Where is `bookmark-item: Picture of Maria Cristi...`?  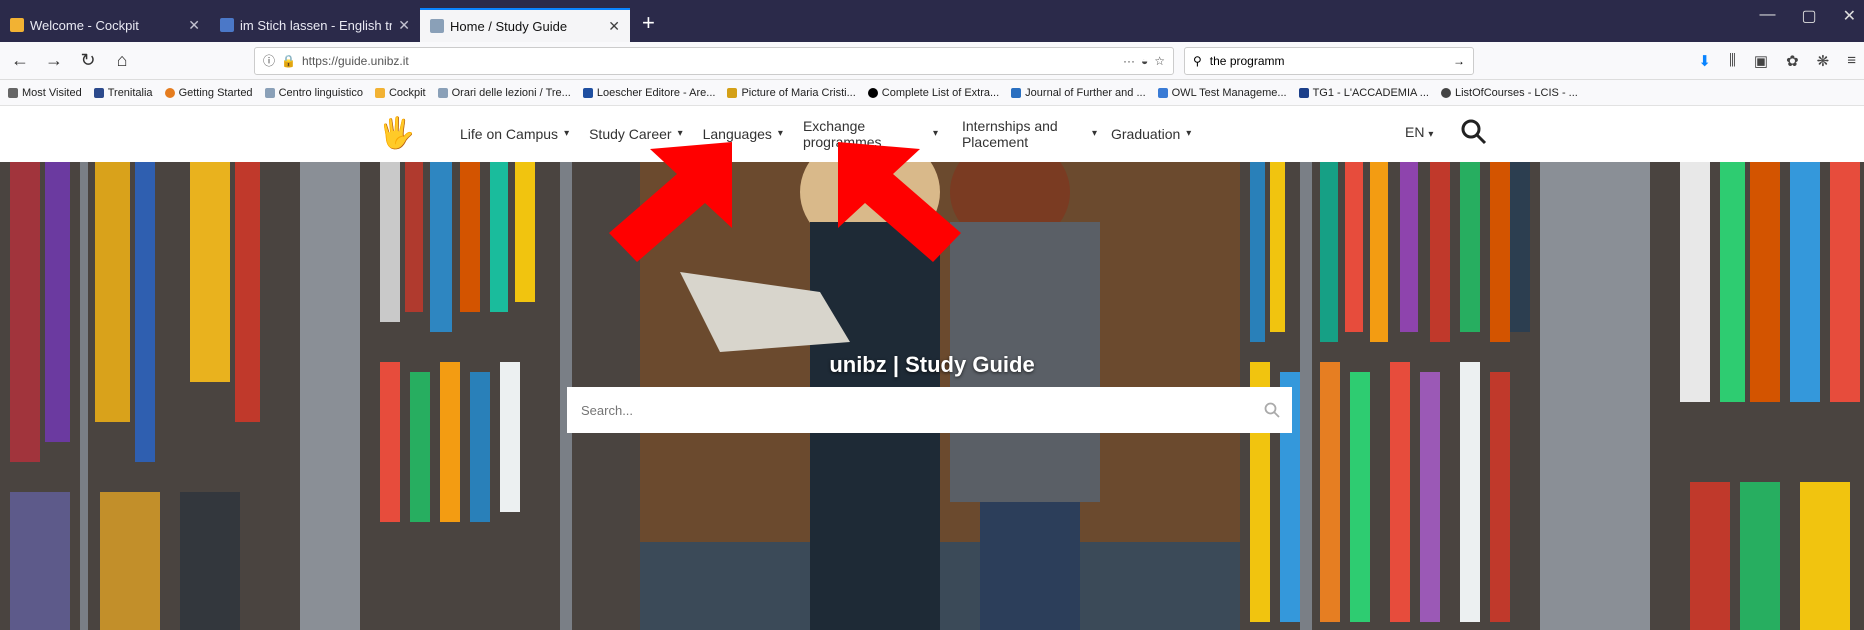
bookmark-item: Picture of Maria Cristi... is located at coordinates (791, 93).